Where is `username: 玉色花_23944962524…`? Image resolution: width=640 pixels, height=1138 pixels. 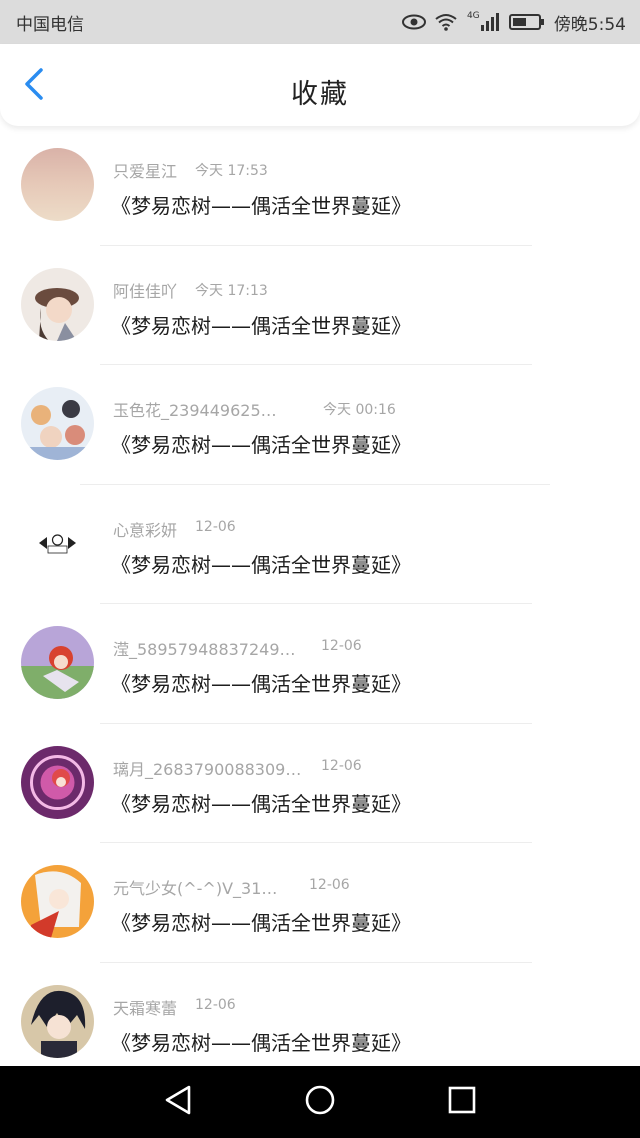 username: 玉色花_23944962524… is located at coordinates (198, 409).